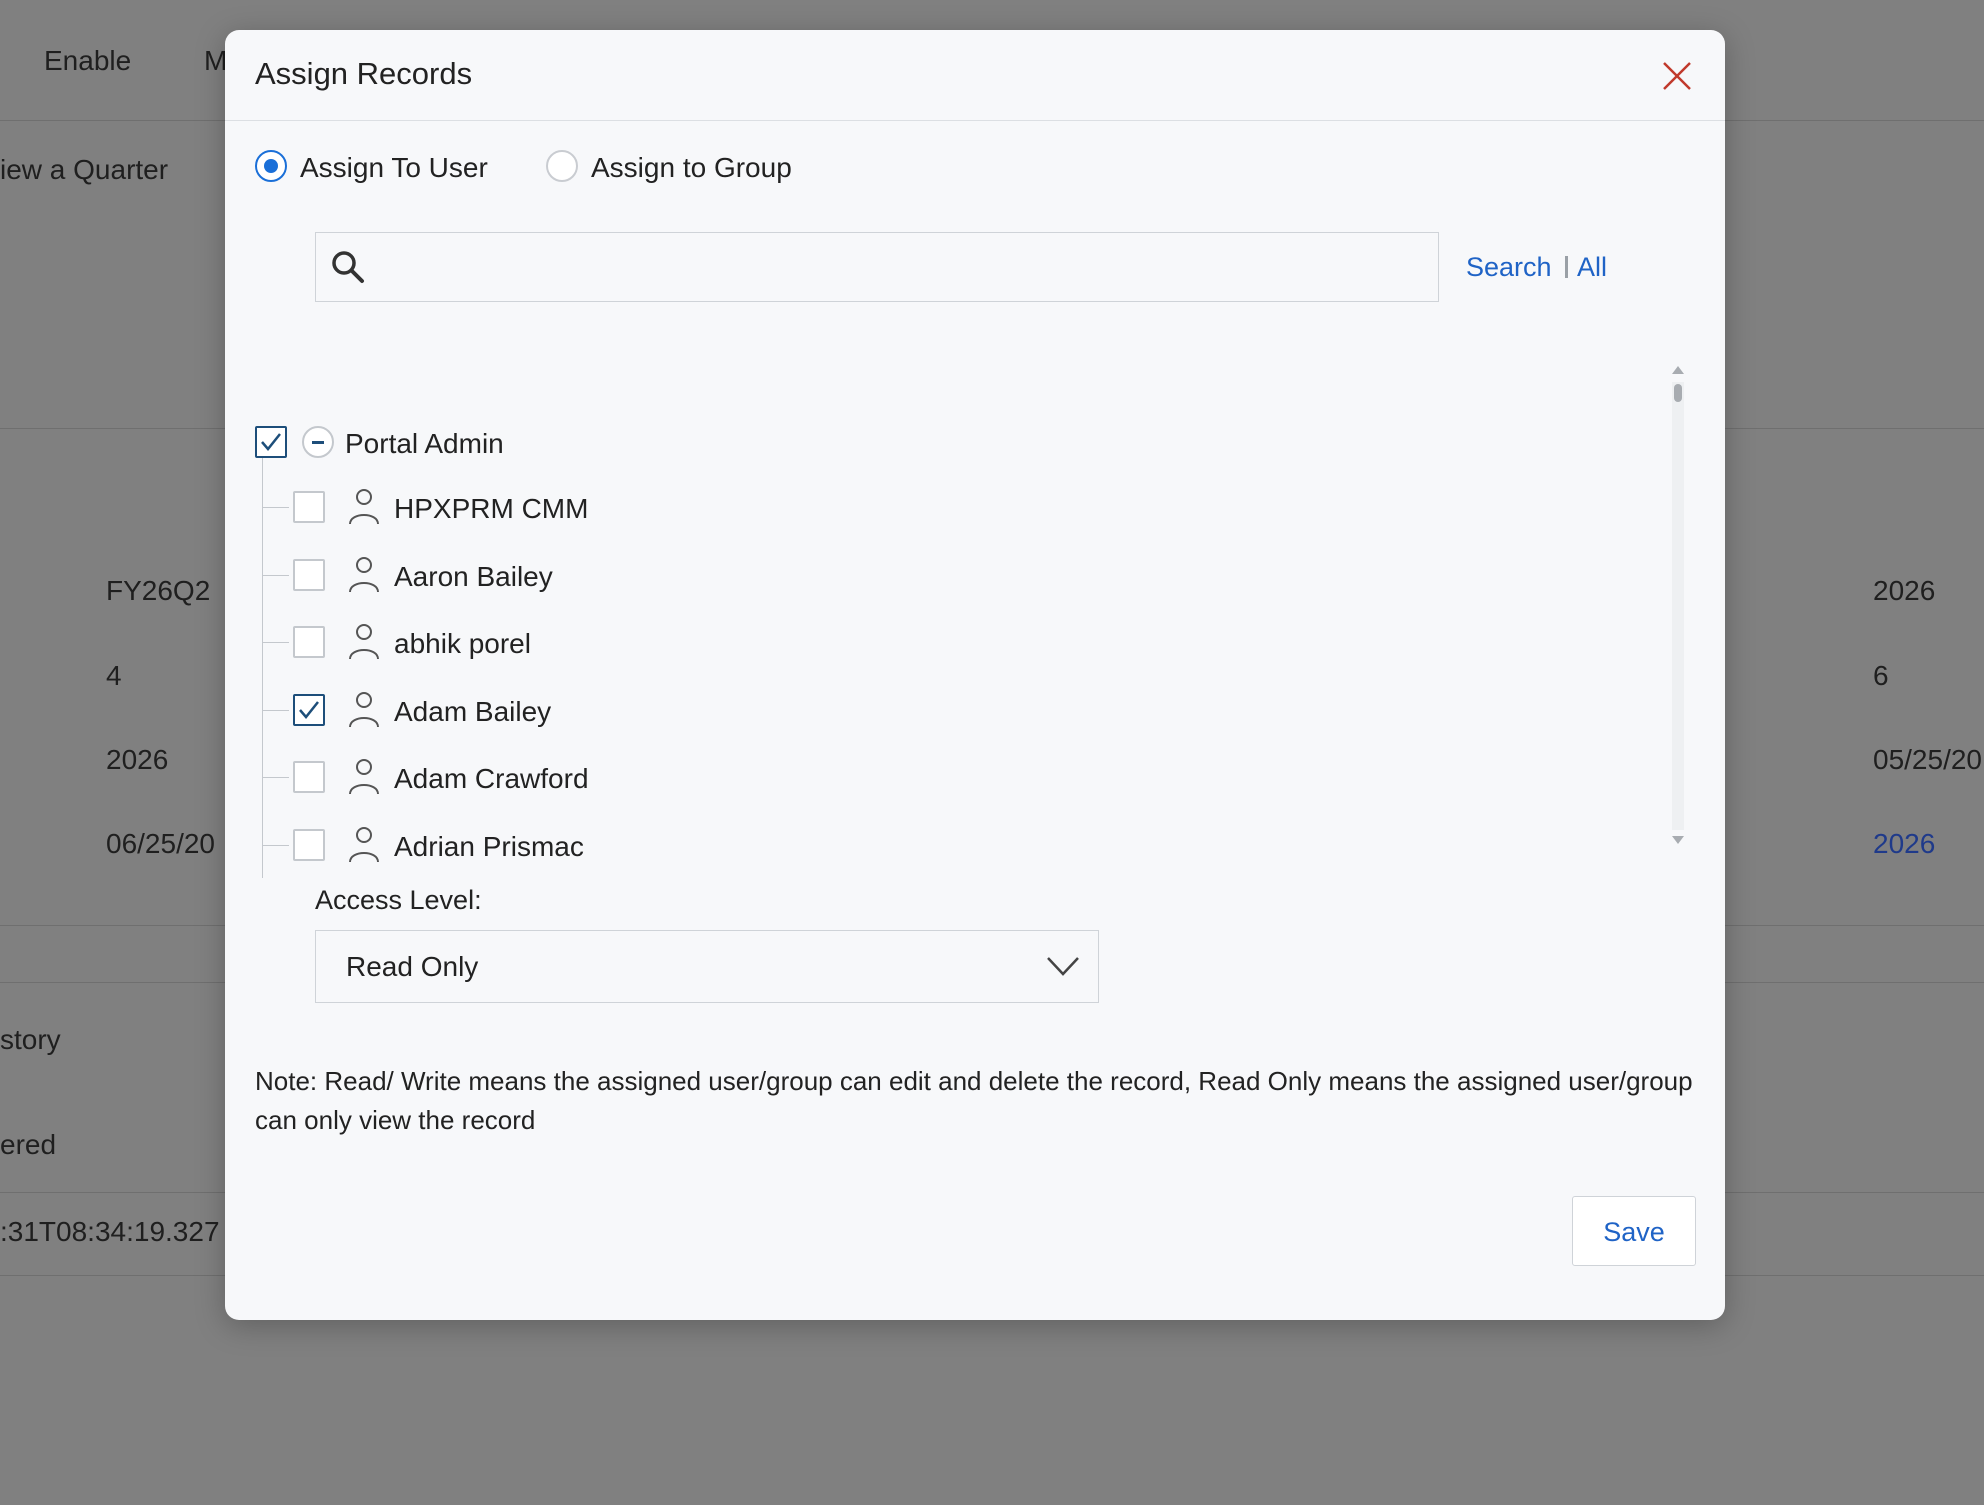 The width and height of the screenshot is (1984, 1505). I want to click on background-value: 06/25/20, so click(160, 843).